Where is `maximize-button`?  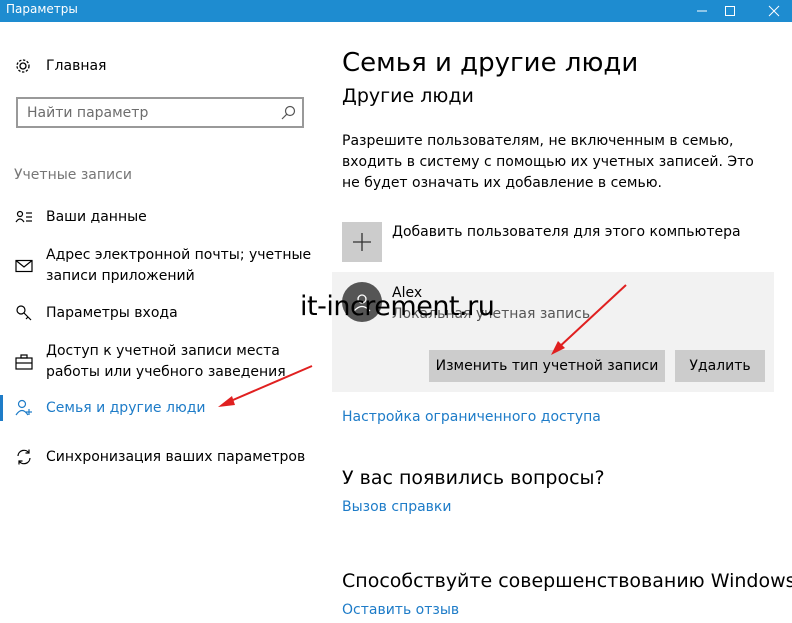 maximize-button is located at coordinates (730, 11).